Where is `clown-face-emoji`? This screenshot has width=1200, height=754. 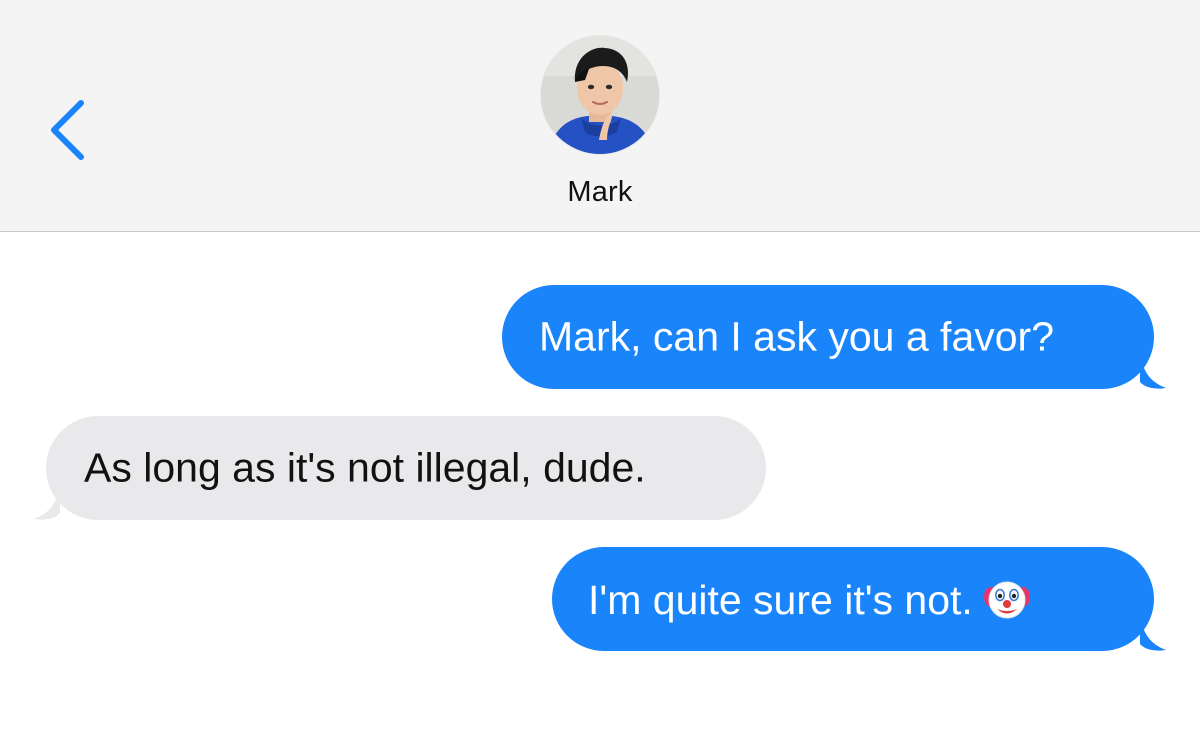 clown-face-emoji is located at coordinates (1006, 600).